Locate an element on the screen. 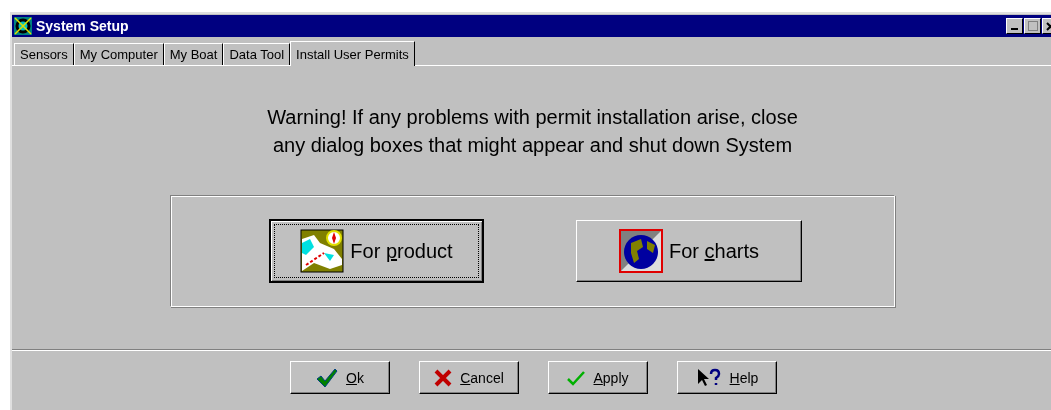  tab: My Boat is located at coordinates (193, 54).